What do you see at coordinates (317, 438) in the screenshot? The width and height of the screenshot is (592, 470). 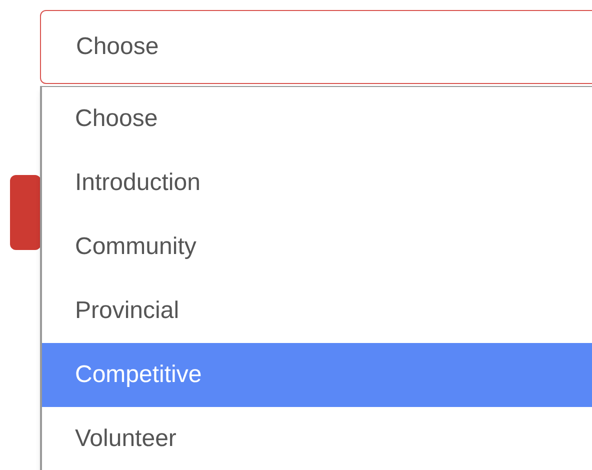 I see `dropdown-option: Volunteer` at bounding box center [317, 438].